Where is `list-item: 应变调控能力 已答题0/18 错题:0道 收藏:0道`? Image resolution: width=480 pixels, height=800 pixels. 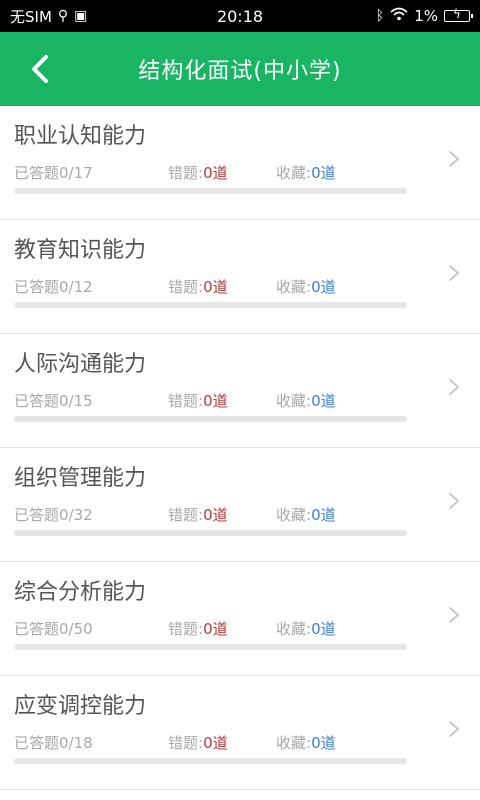 list-item: 应变调控能力 已答题0/18 错题:0道 收藏:0道 is located at coordinates (240, 733).